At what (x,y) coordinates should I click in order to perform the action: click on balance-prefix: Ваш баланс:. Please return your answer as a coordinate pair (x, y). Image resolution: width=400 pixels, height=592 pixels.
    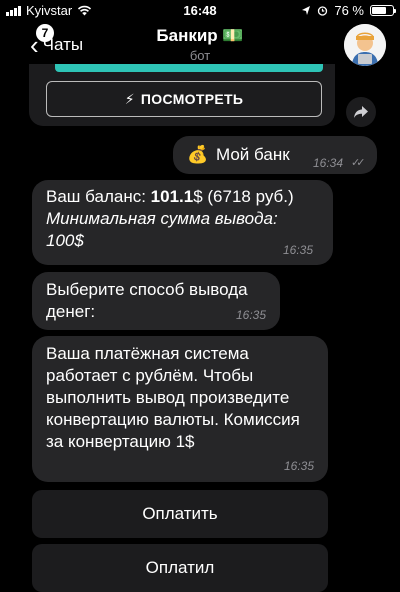
    Looking at the image, I should click on (98, 196).